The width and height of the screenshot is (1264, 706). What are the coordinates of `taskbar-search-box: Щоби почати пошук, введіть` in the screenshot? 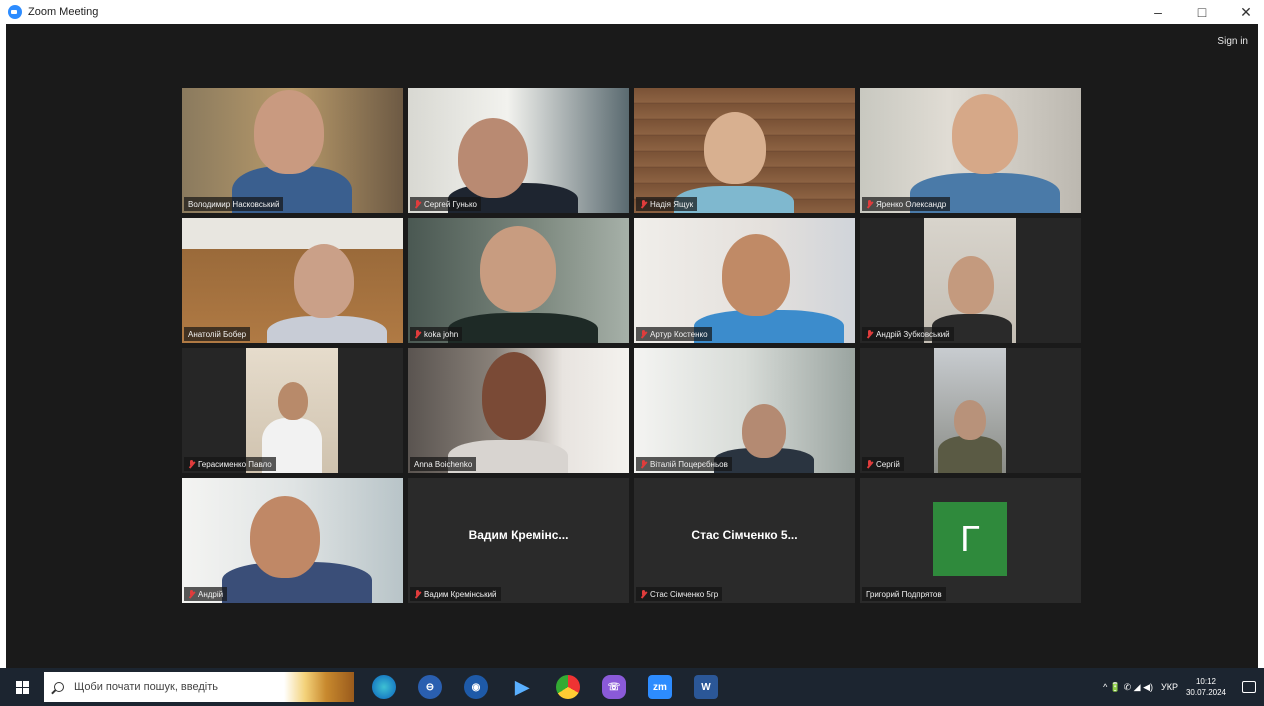 It's located at (199, 687).